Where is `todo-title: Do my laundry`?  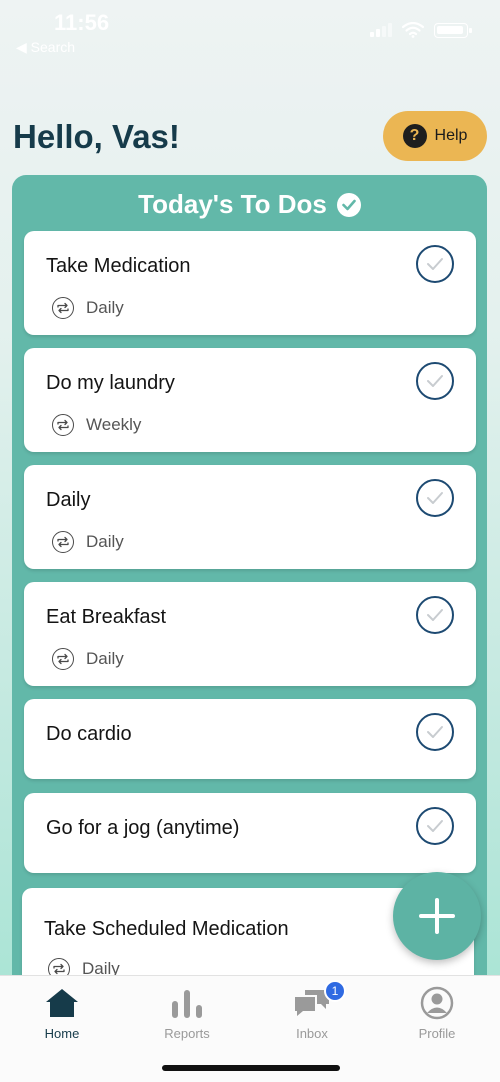
todo-title: Do my laundry is located at coordinates (110, 383).